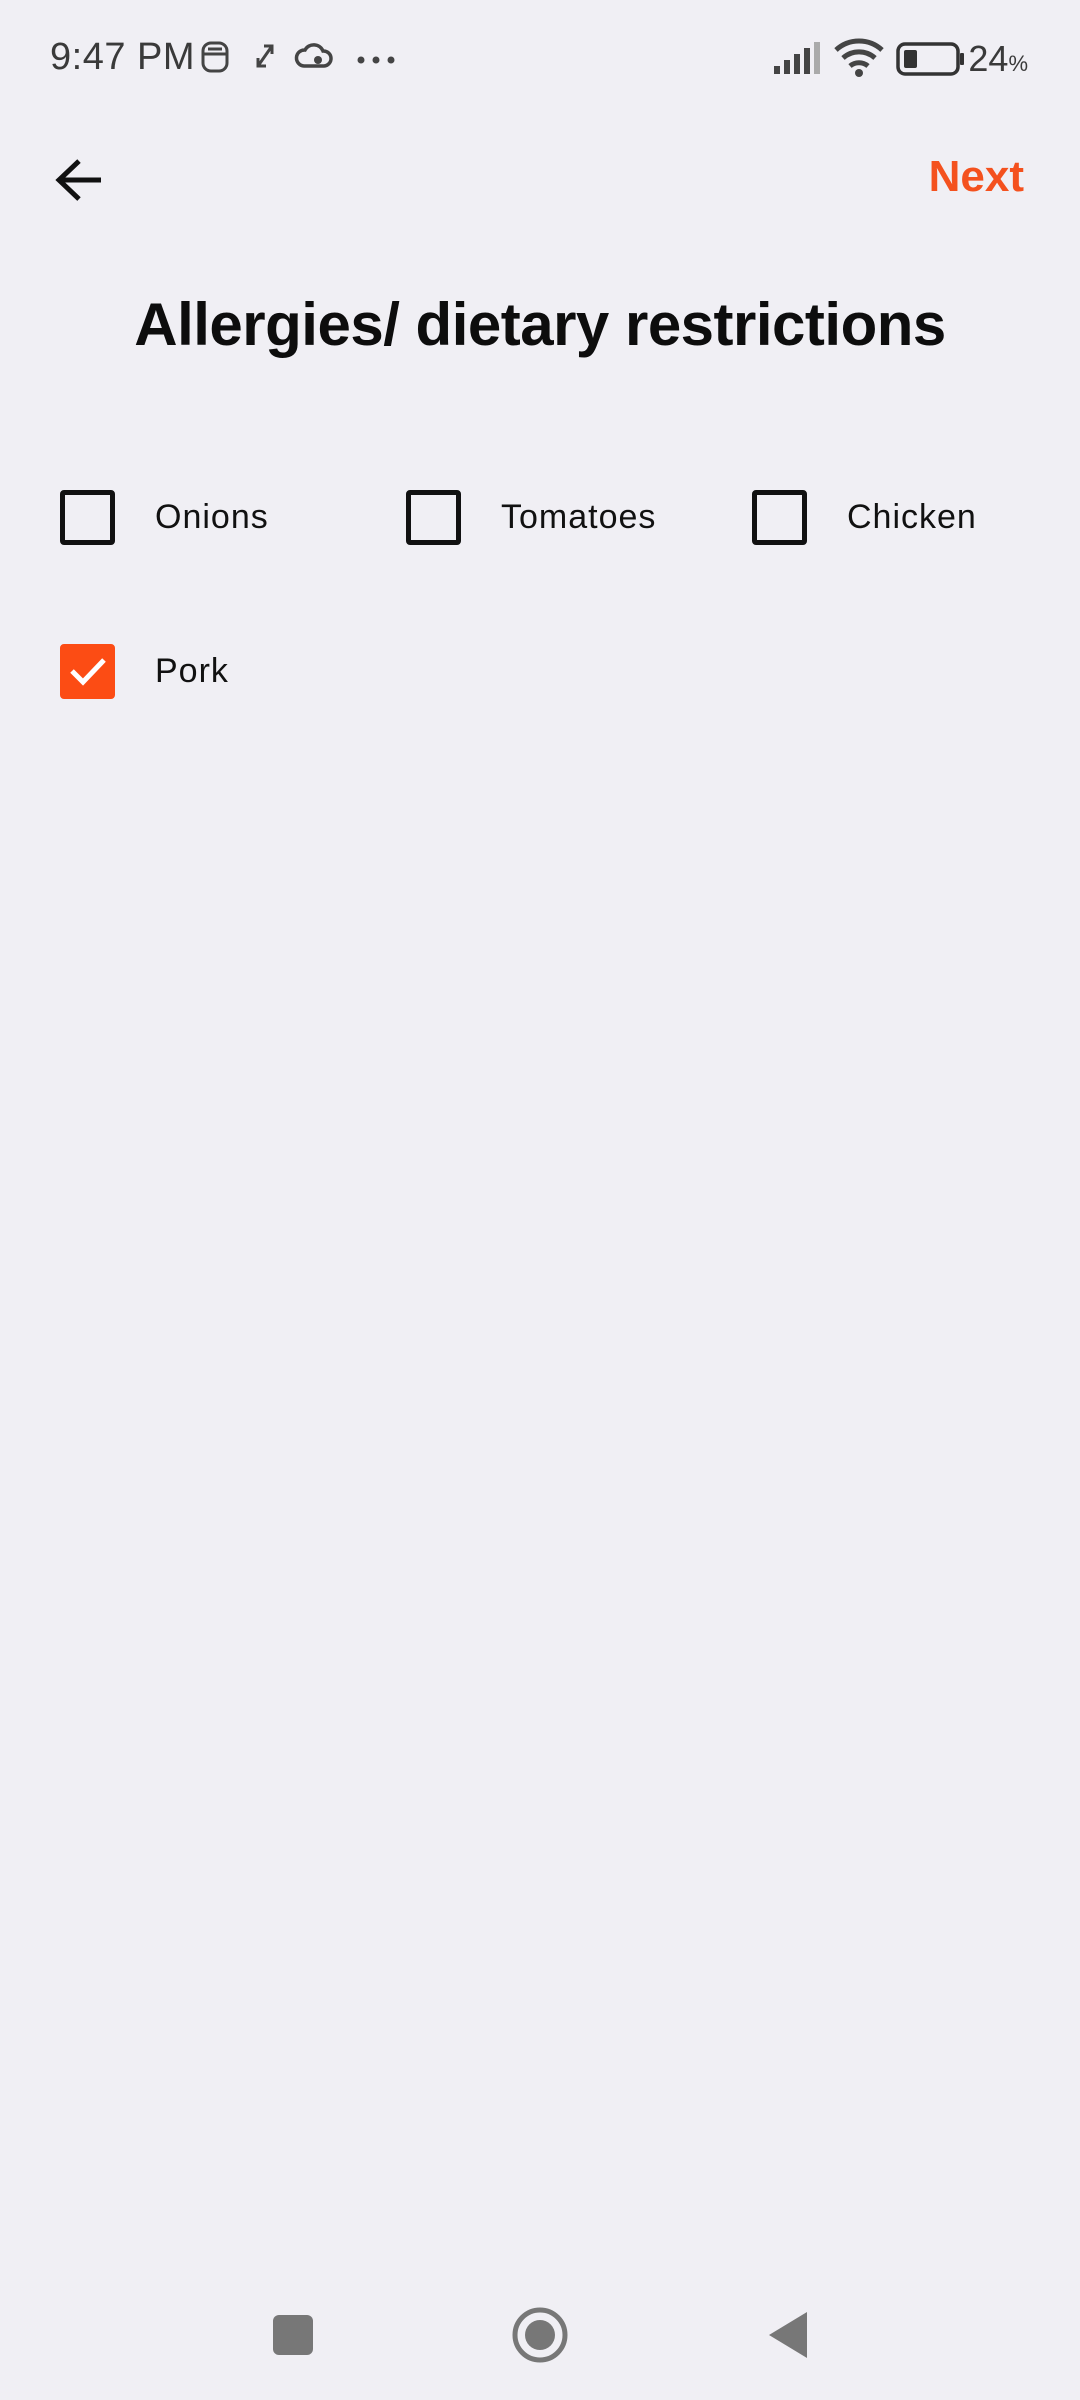 This screenshot has width=1080, height=2400. What do you see at coordinates (998, 58) in the screenshot?
I see `battery-percentage: 24%` at bounding box center [998, 58].